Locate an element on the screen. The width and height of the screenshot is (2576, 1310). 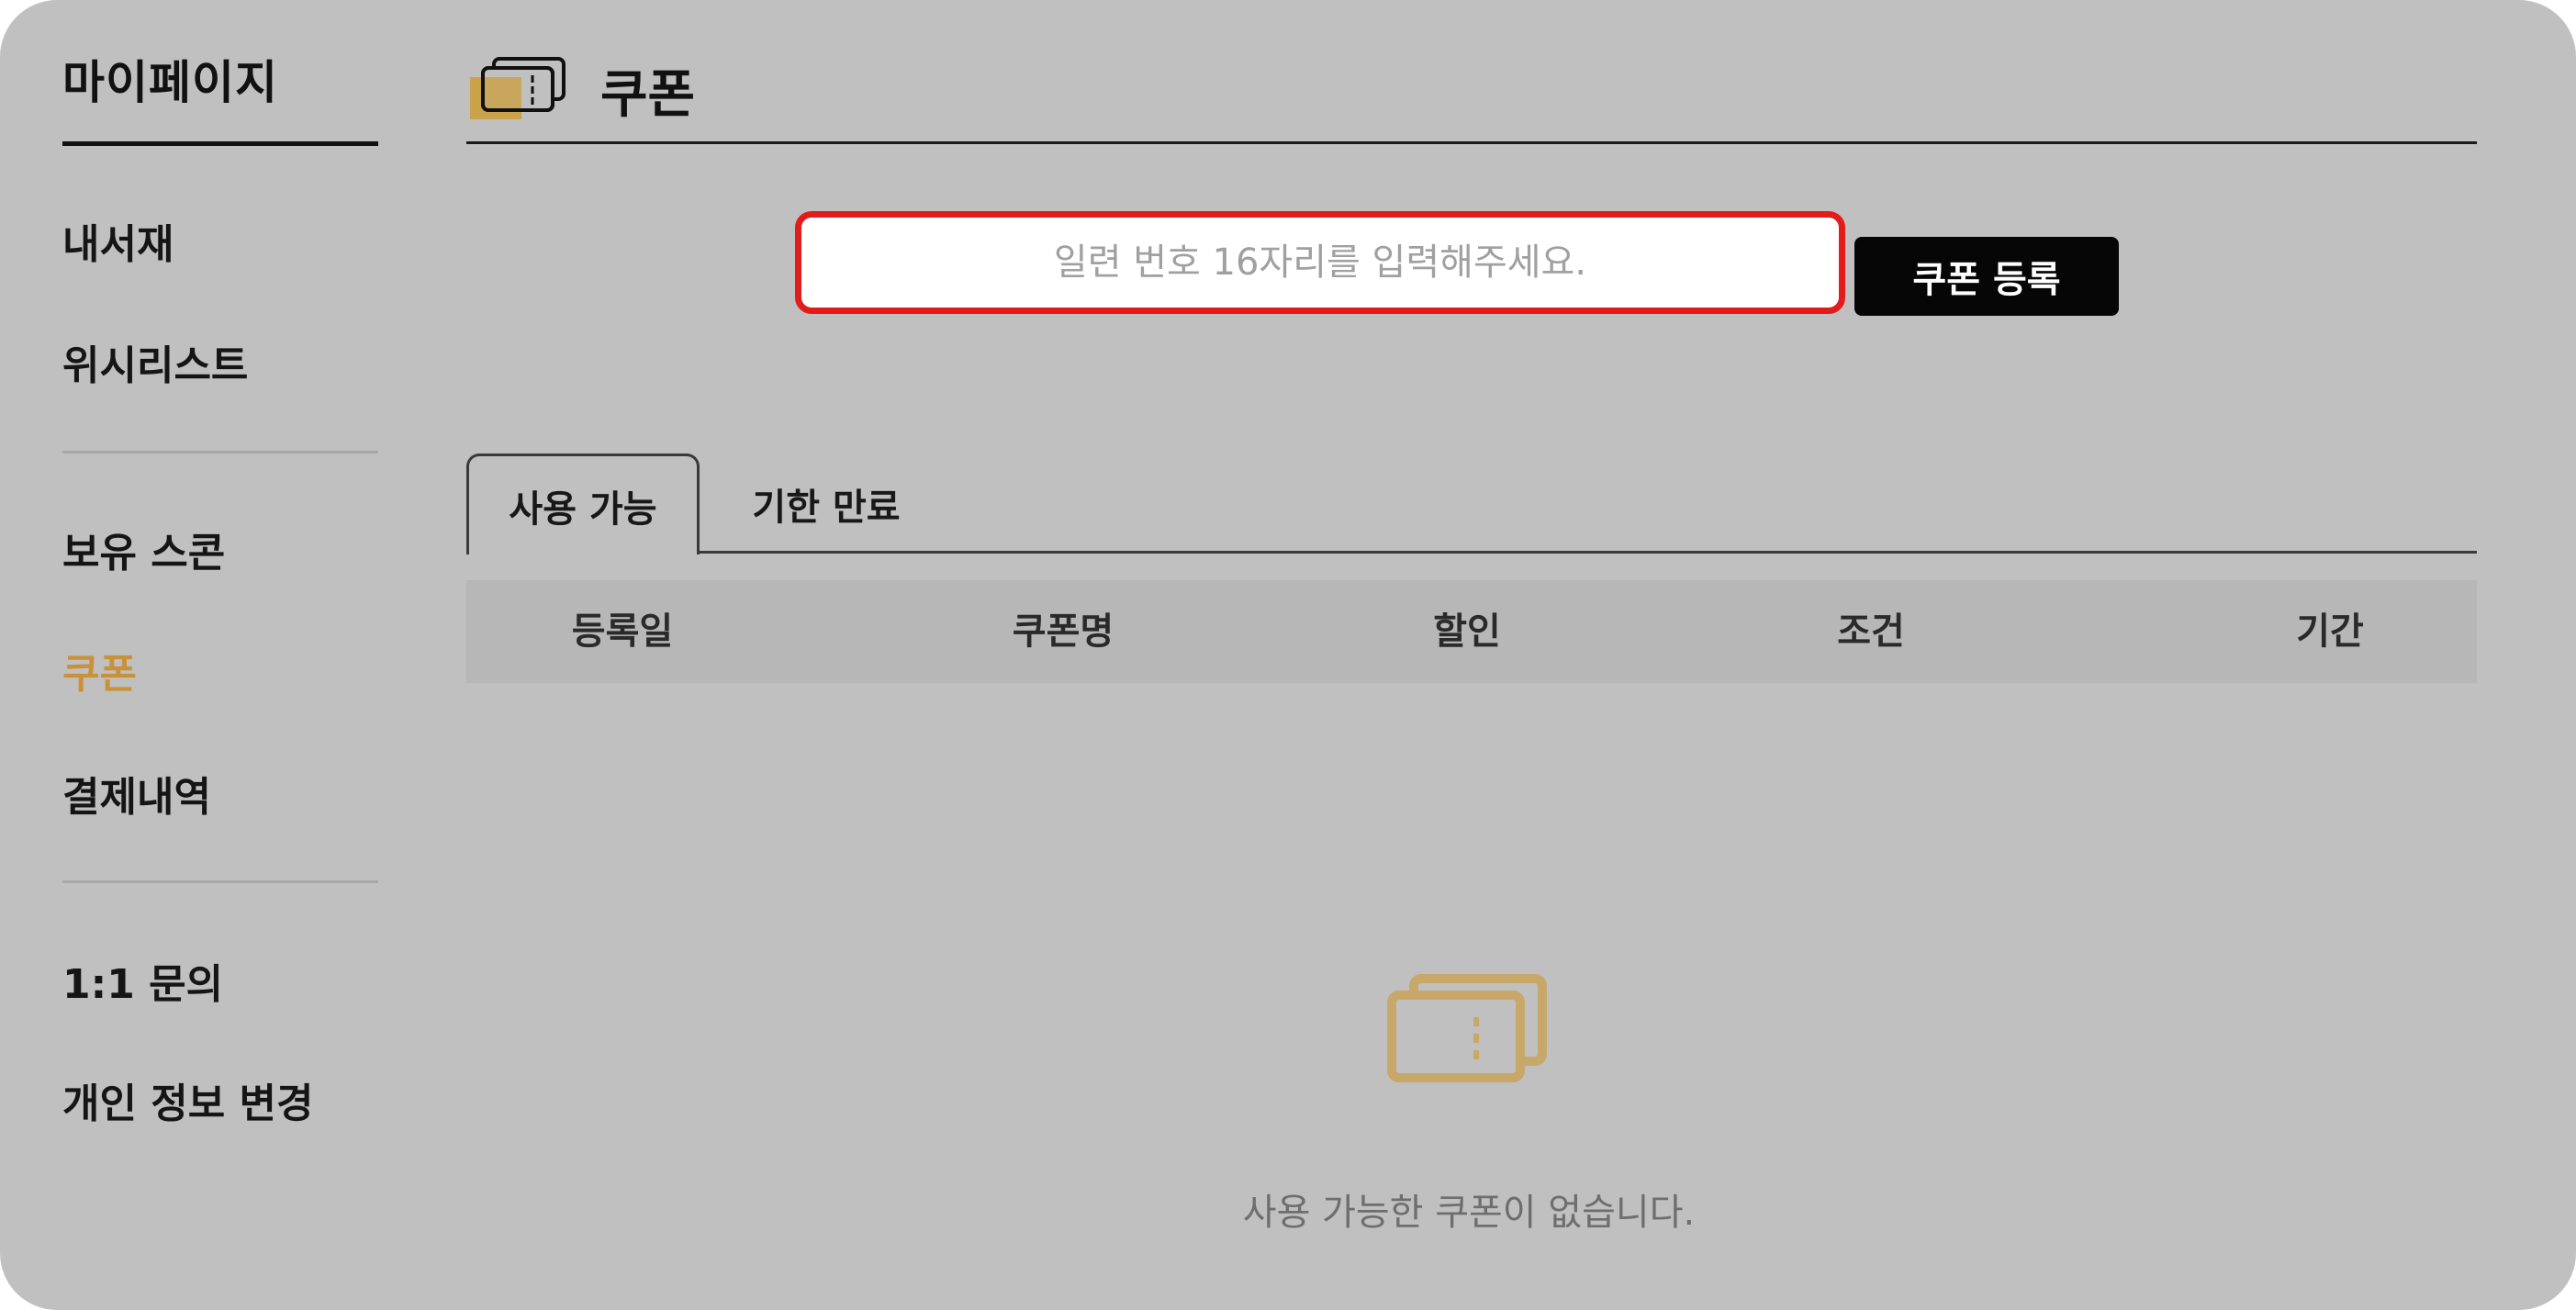
sidebar-item-profile-edit: 개인 정보 변경 is located at coordinates (188, 1100).